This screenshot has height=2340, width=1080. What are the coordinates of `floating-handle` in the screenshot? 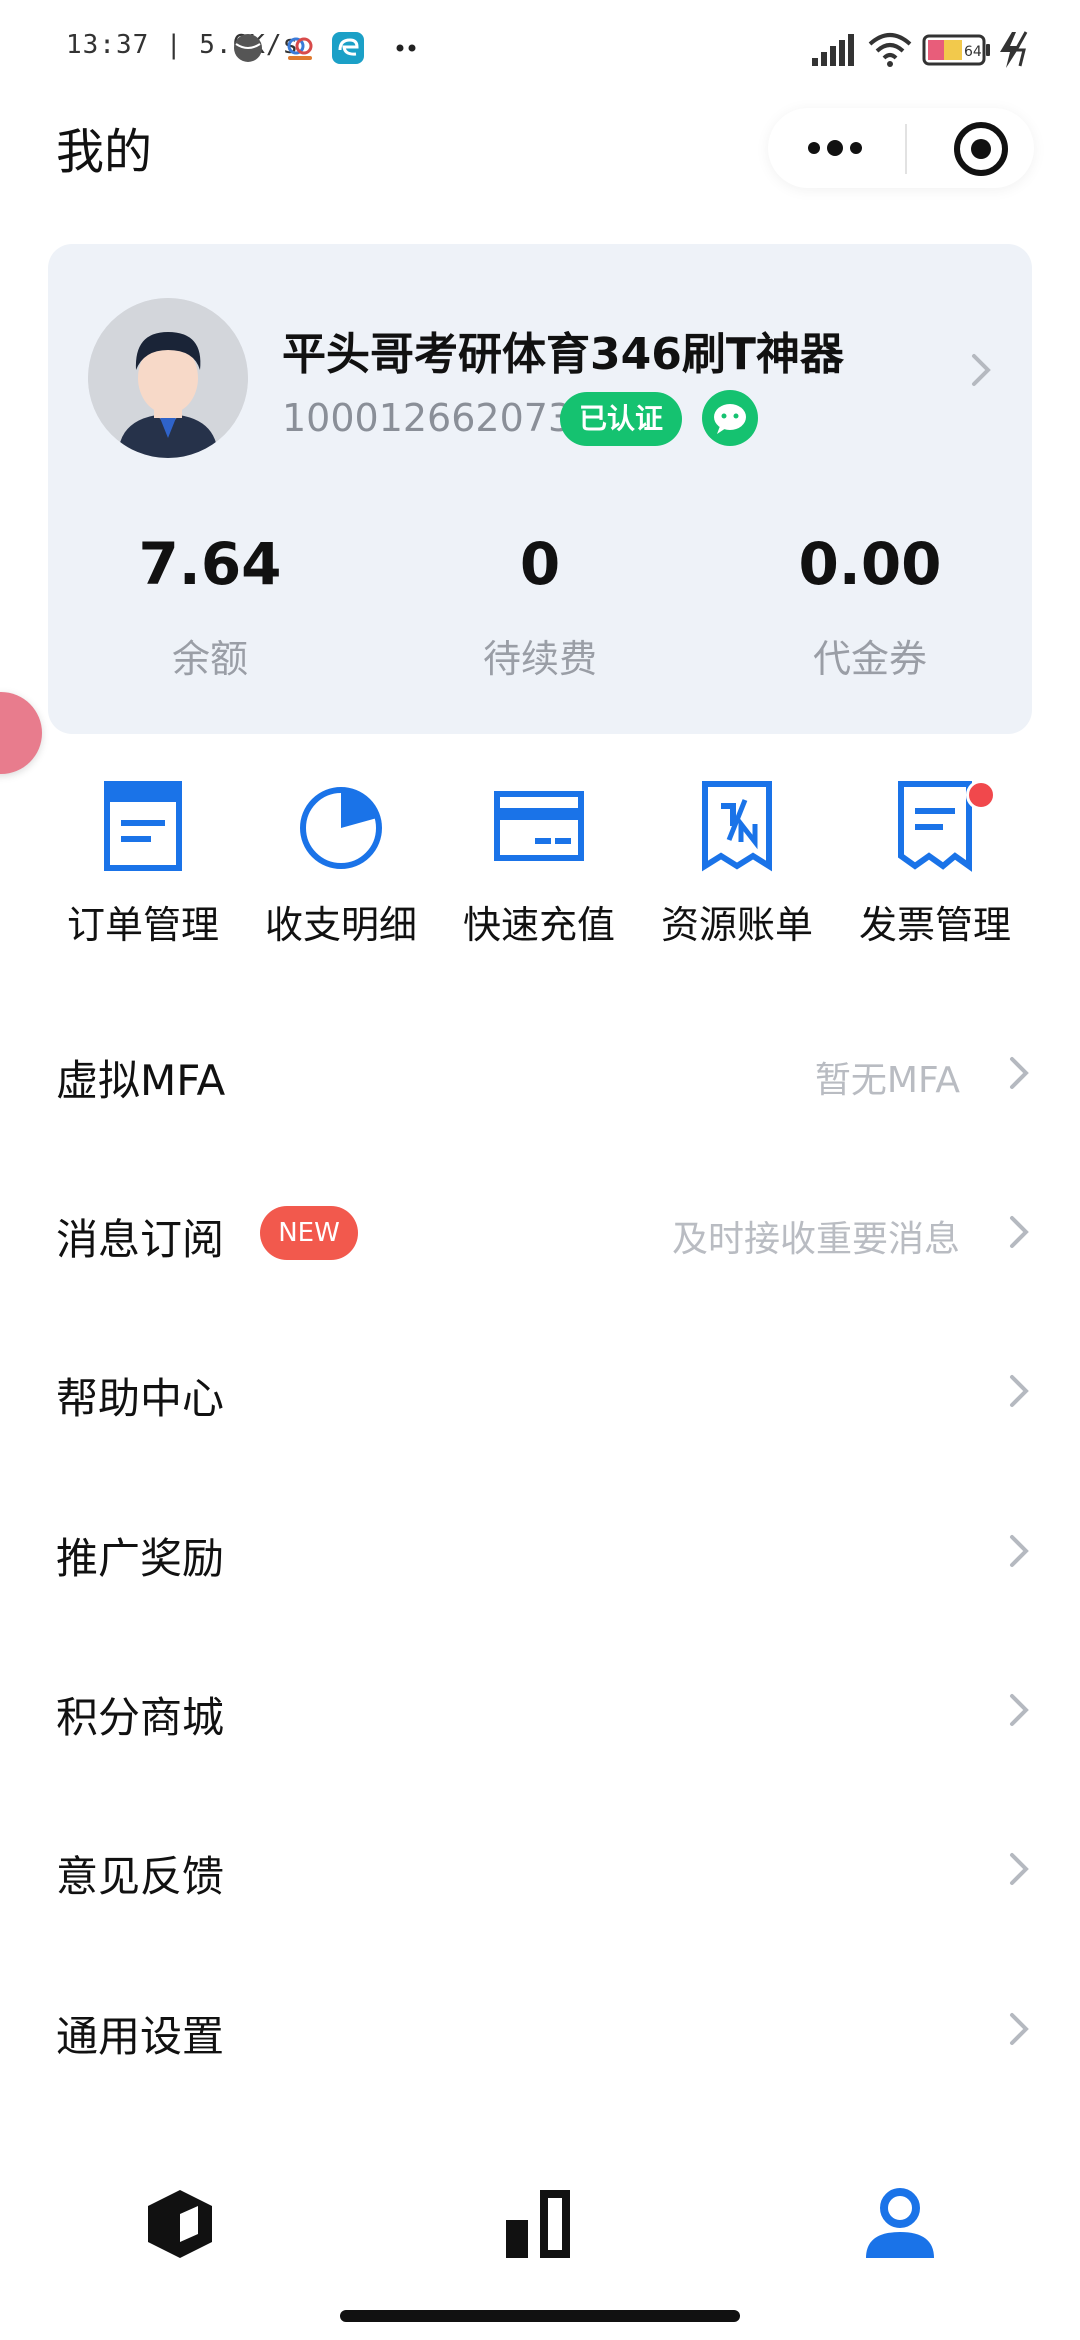 It's located at (21, 733).